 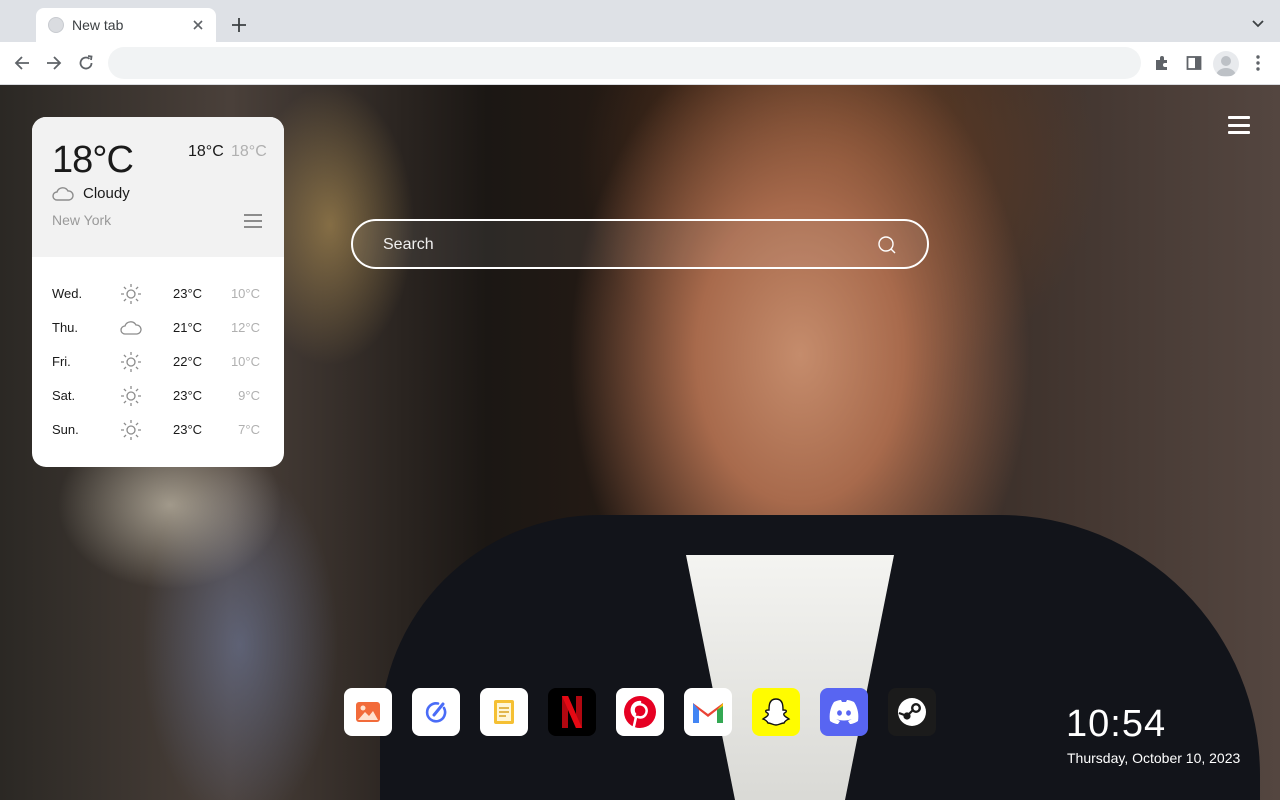 I want to click on shortcuts-dock, so click(x=650, y=712).